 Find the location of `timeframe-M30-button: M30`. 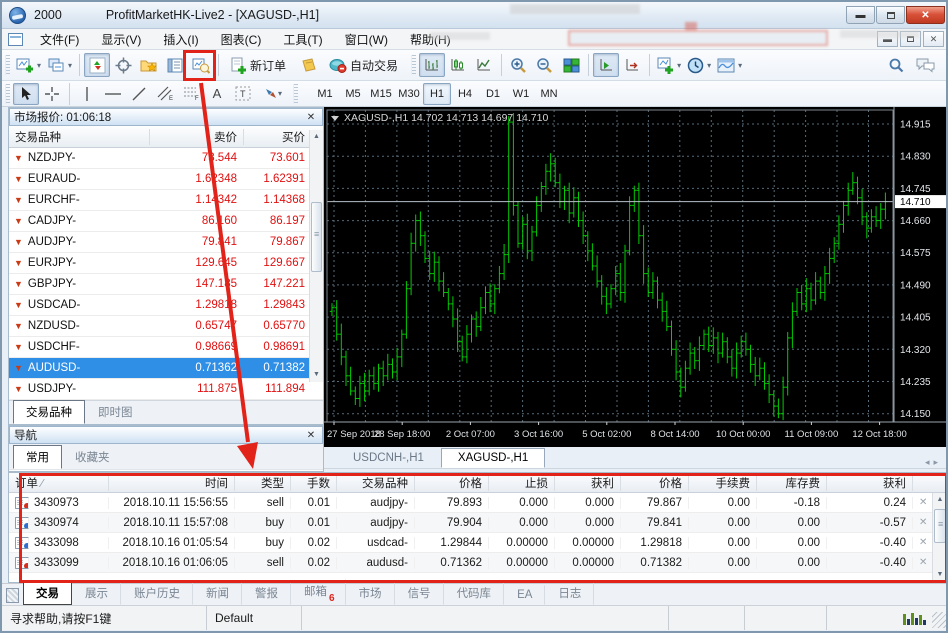

timeframe-M30-button: M30 is located at coordinates (409, 94).